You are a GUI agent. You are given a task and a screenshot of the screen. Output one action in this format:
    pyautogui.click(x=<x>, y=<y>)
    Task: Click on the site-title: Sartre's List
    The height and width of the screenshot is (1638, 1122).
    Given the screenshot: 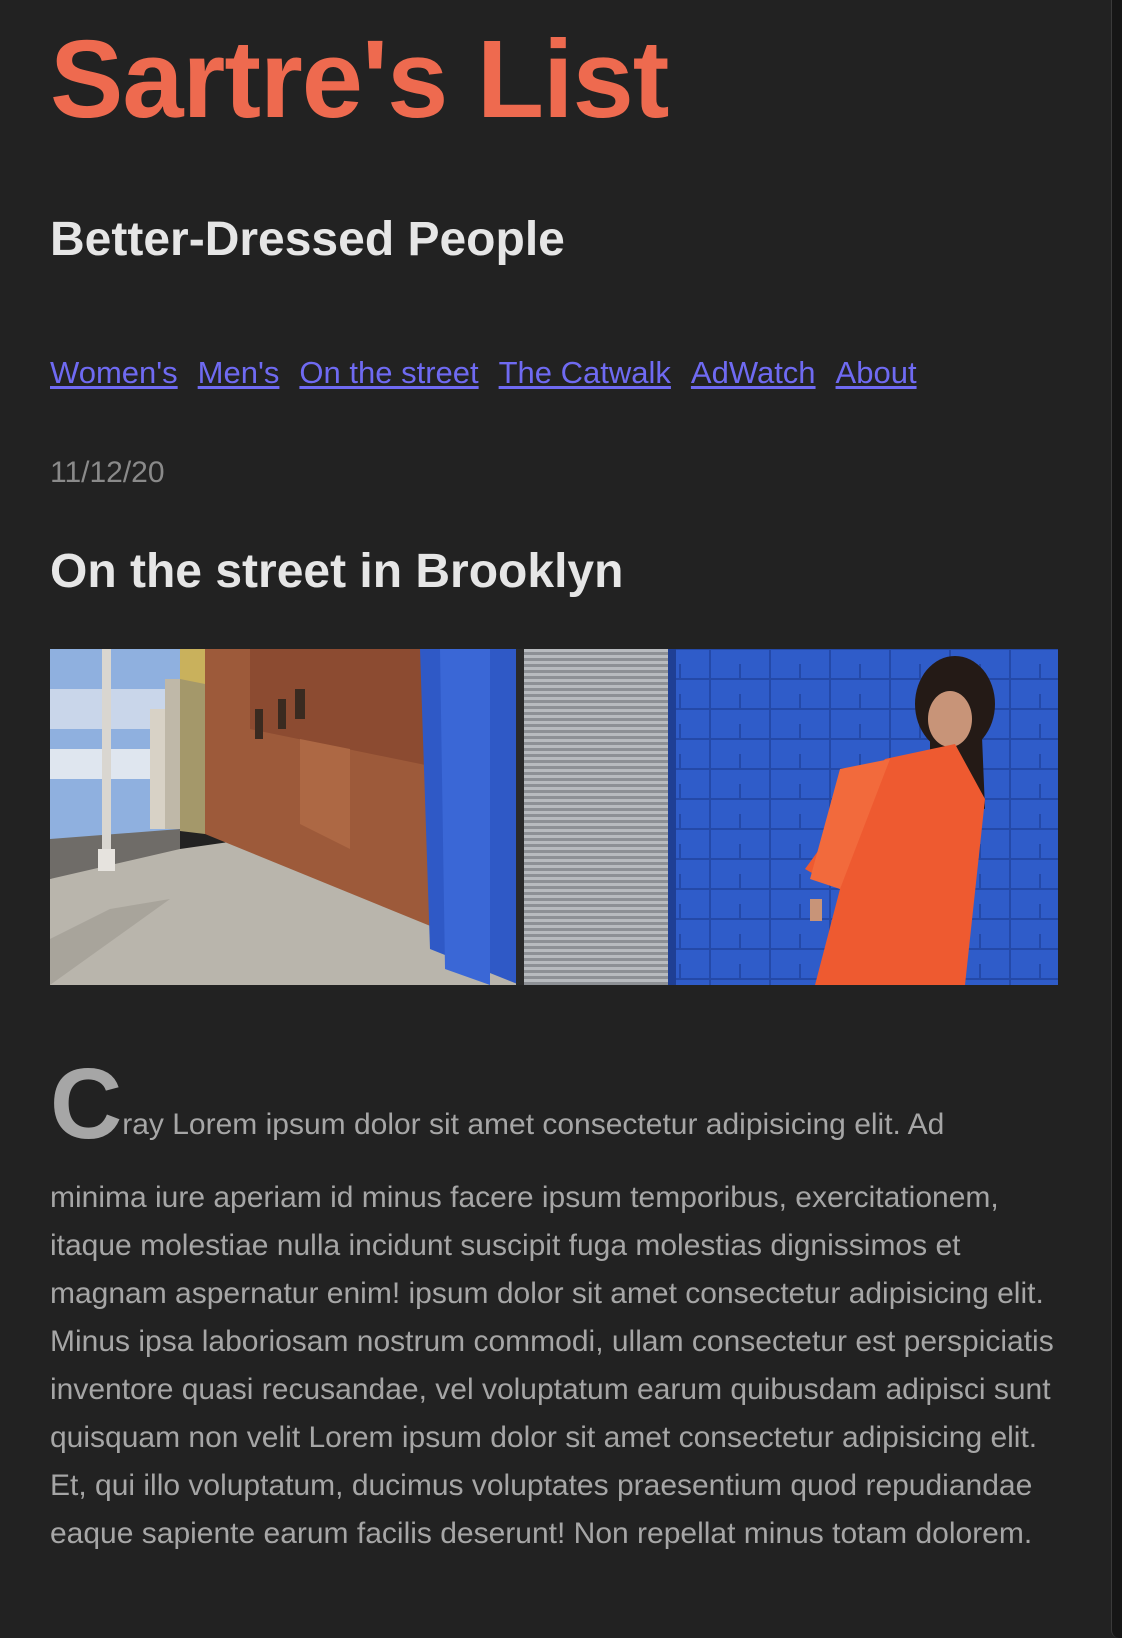 What is the action you would take?
    pyautogui.click(x=561, y=70)
    